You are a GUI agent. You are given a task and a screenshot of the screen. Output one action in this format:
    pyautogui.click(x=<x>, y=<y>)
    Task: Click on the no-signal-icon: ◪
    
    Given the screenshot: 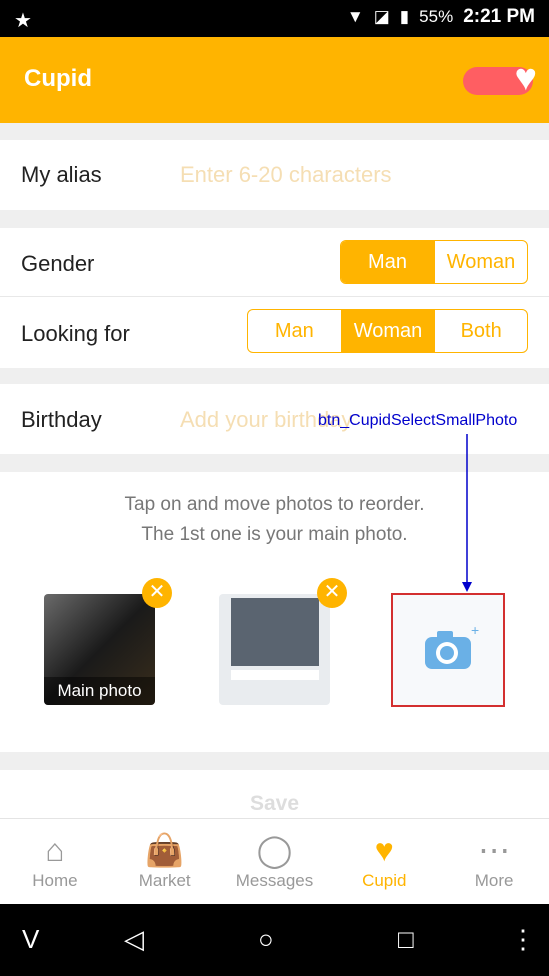 What is the action you would take?
    pyautogui.click(x=381, y=16)
    